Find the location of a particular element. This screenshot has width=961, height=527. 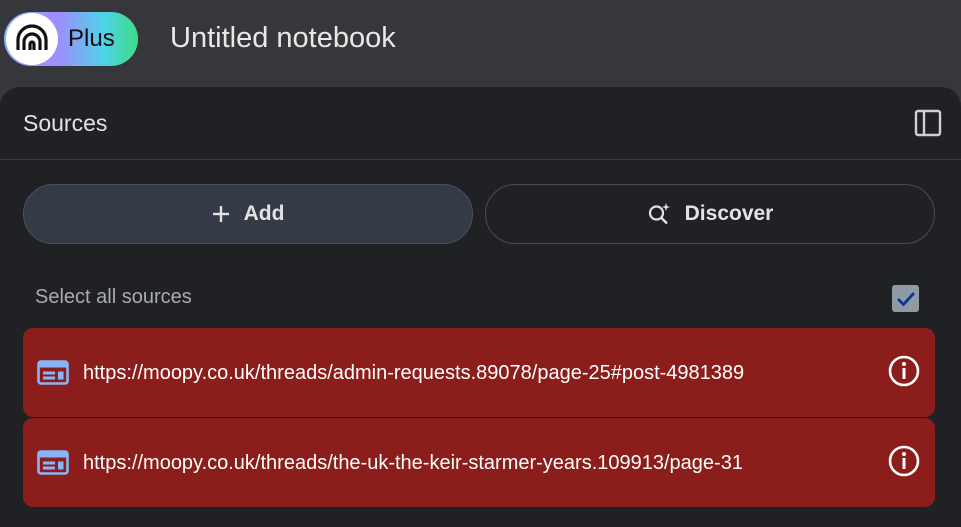

discover-button-label: Discover is located at coordinates (729, 213).